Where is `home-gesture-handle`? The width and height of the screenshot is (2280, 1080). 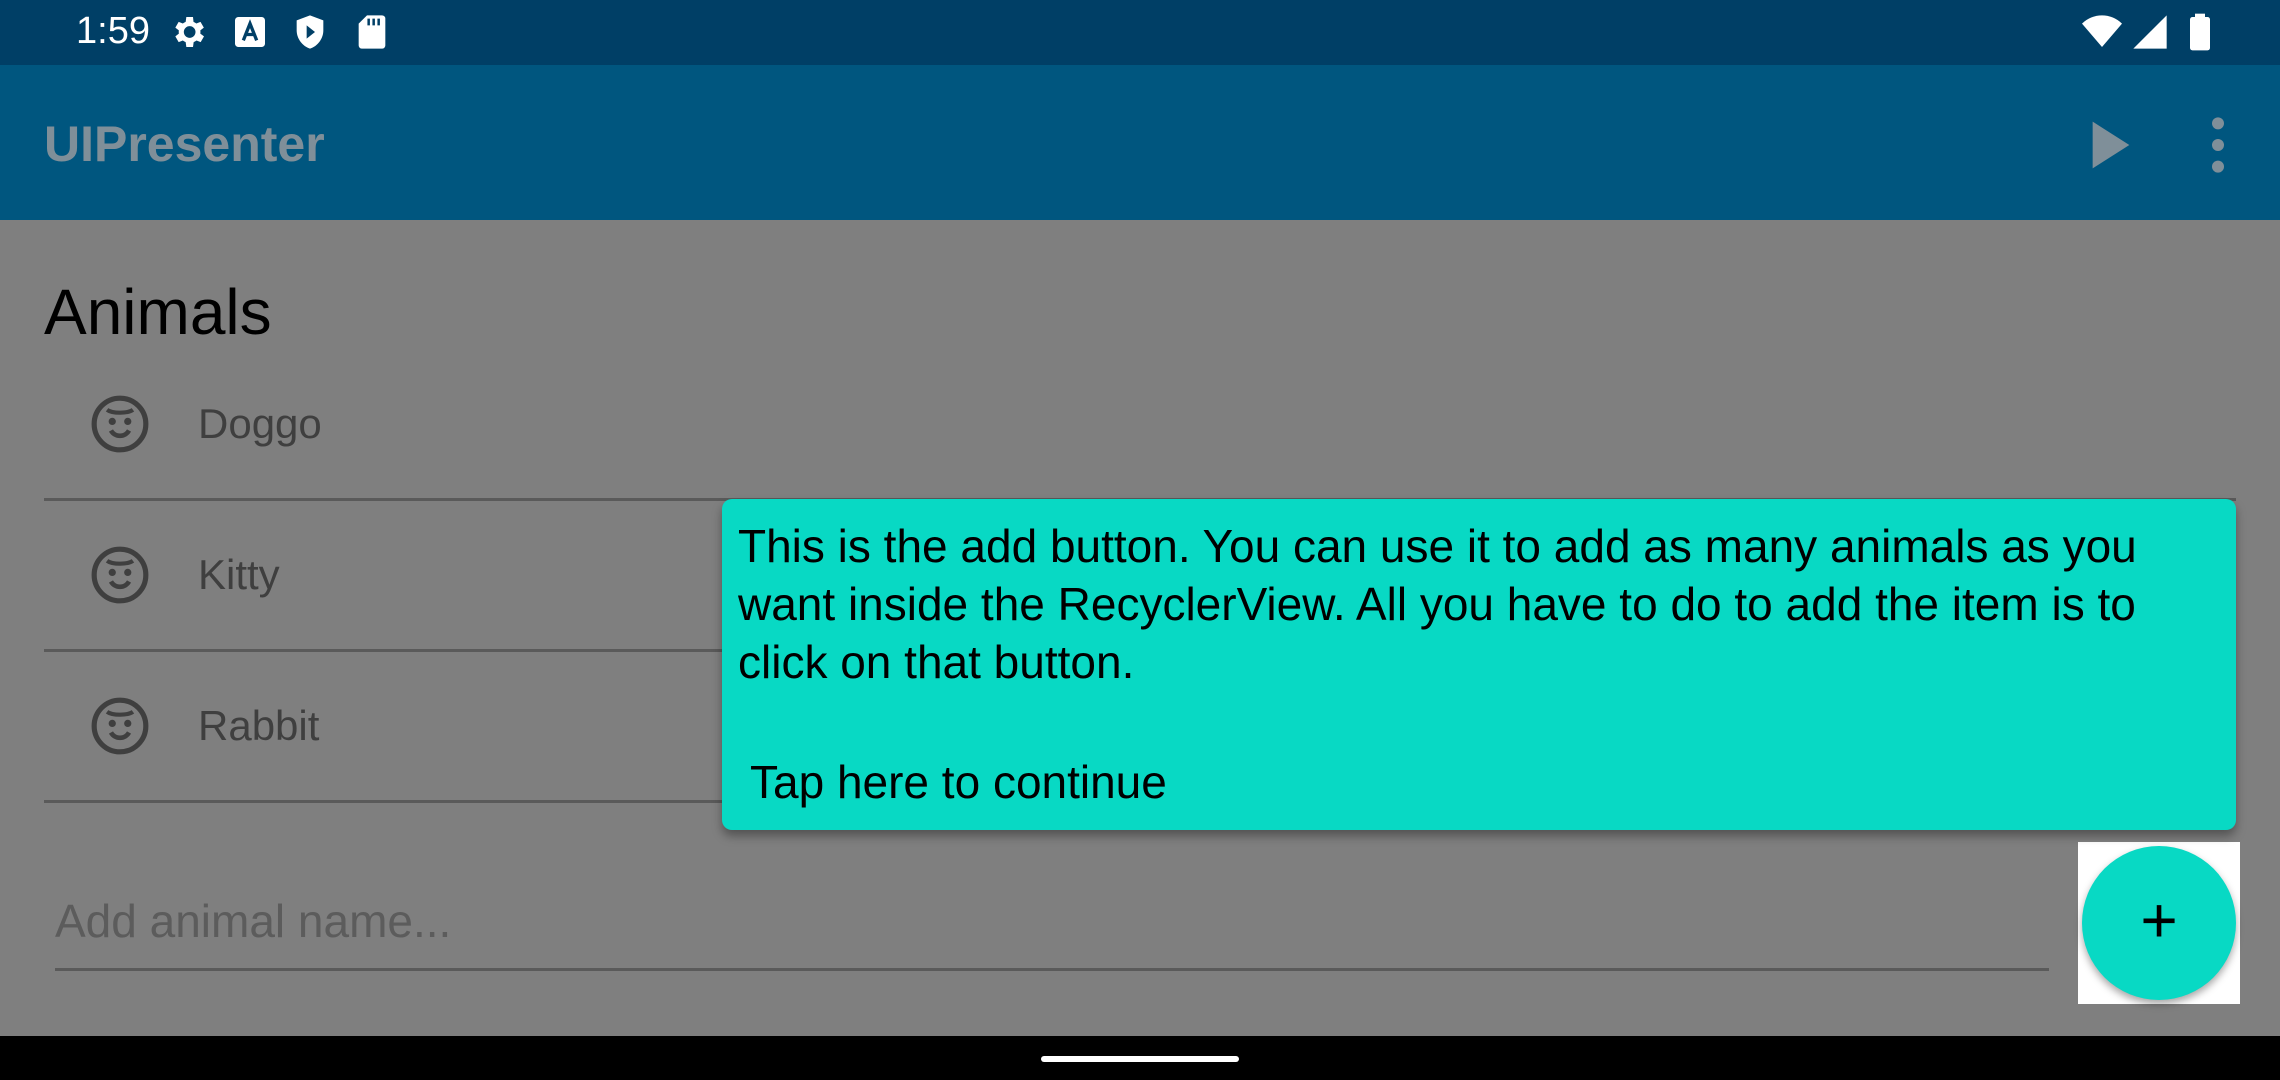 home-gesture-handle is located at coordinates (1140, 1059).